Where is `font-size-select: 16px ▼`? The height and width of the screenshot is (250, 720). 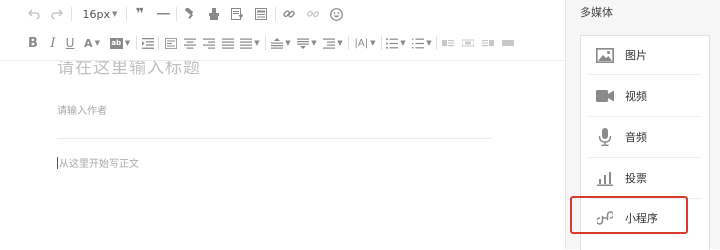
font-size-select: 16px ▼ is located at coordinates (100, 14).